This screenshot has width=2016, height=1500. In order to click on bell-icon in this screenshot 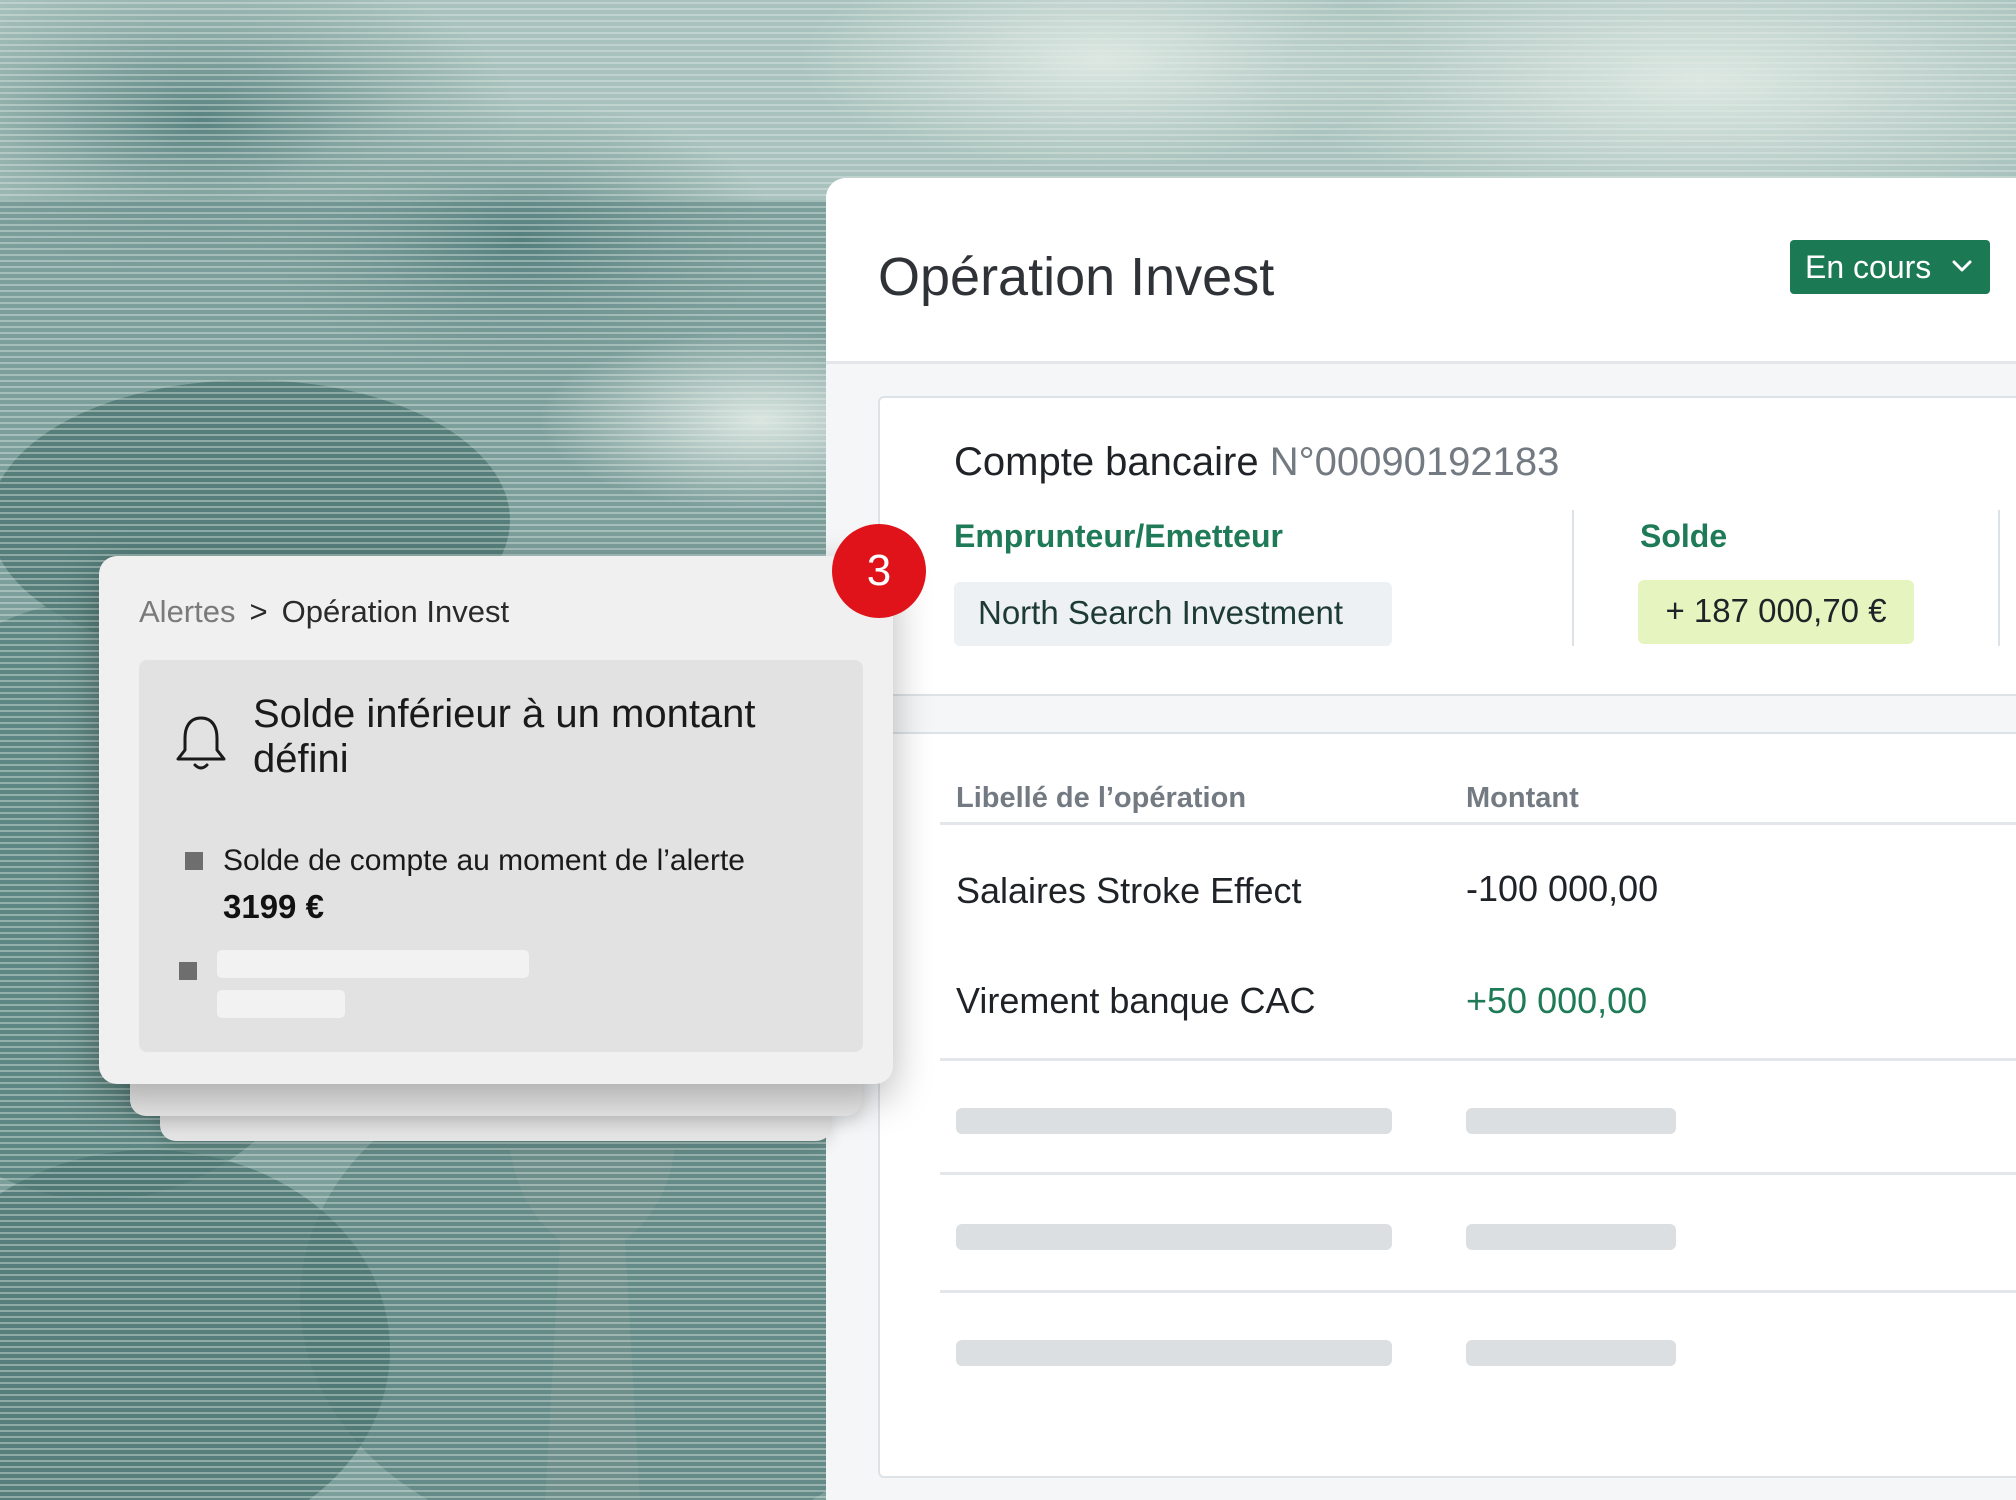, I will do `click(201, 743)`.